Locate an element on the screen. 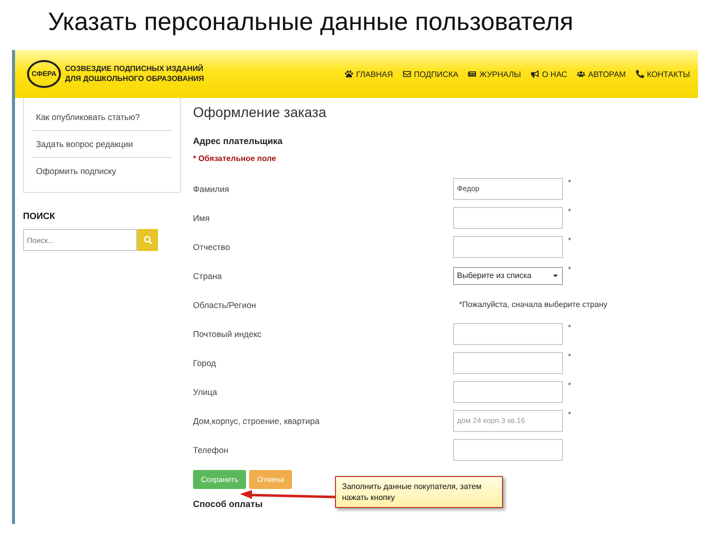 Image resolution: width=720 pixels, height=540 pixels. nav-link: КОНТАКТЫ is located at coordinates (663, 74).